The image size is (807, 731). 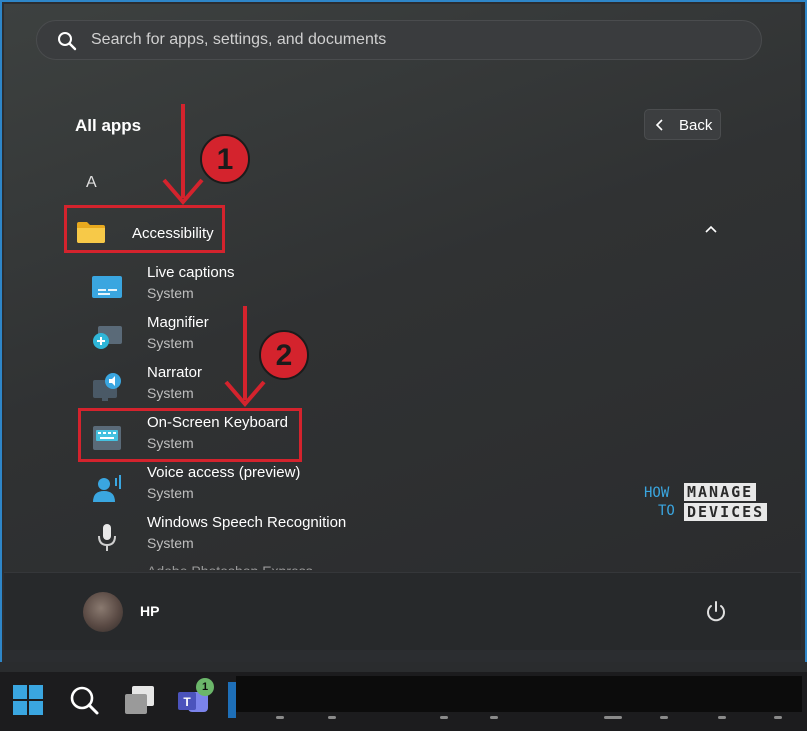 I want to click on microphone-icon, so click(x=107, y=537).